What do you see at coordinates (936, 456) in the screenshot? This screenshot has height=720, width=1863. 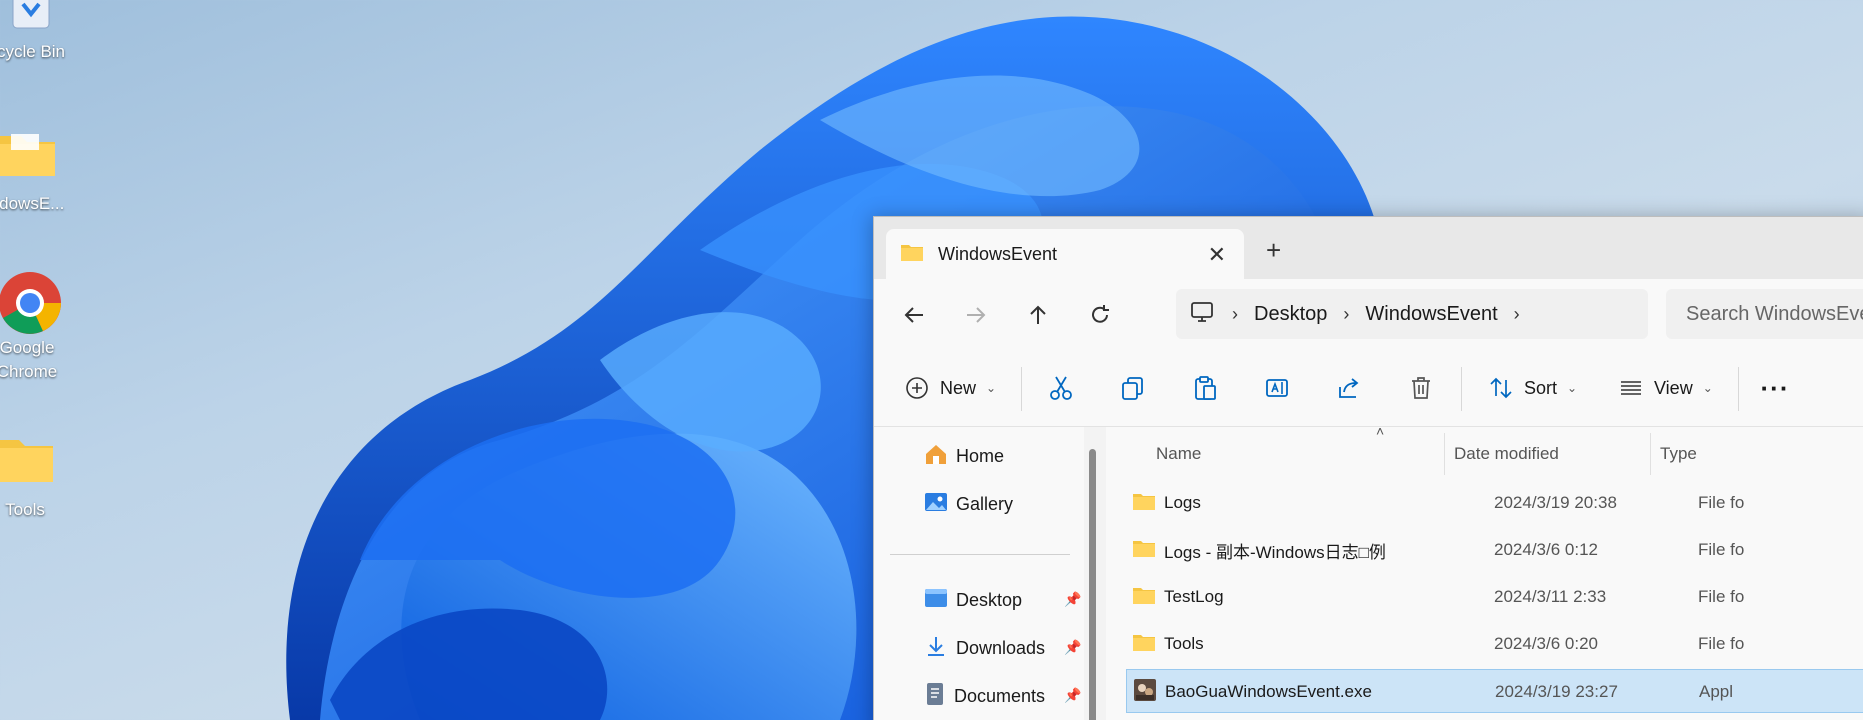 I see `home-icon` at bounding box center [936, 456].